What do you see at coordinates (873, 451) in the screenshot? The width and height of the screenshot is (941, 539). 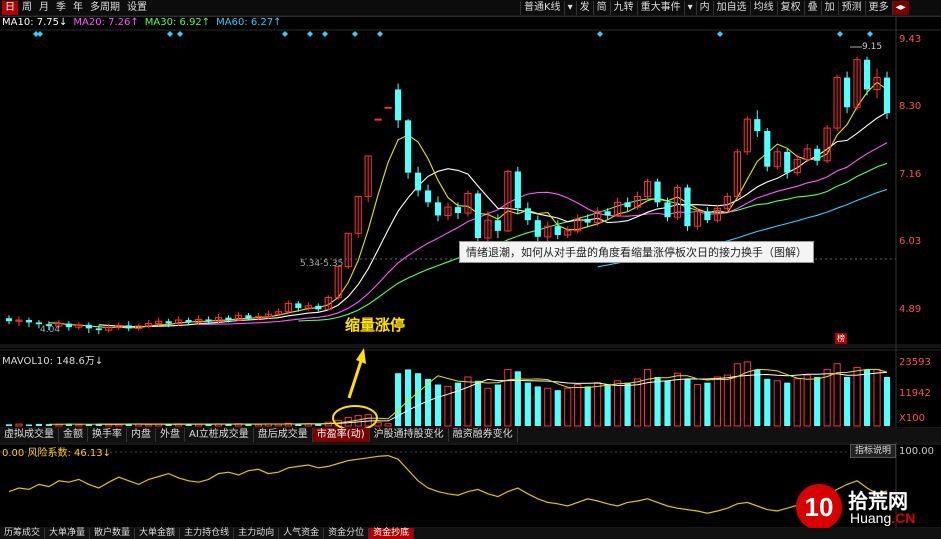 I see `indicator-explain-button: 指标说明` at bounding box center [873, 451].